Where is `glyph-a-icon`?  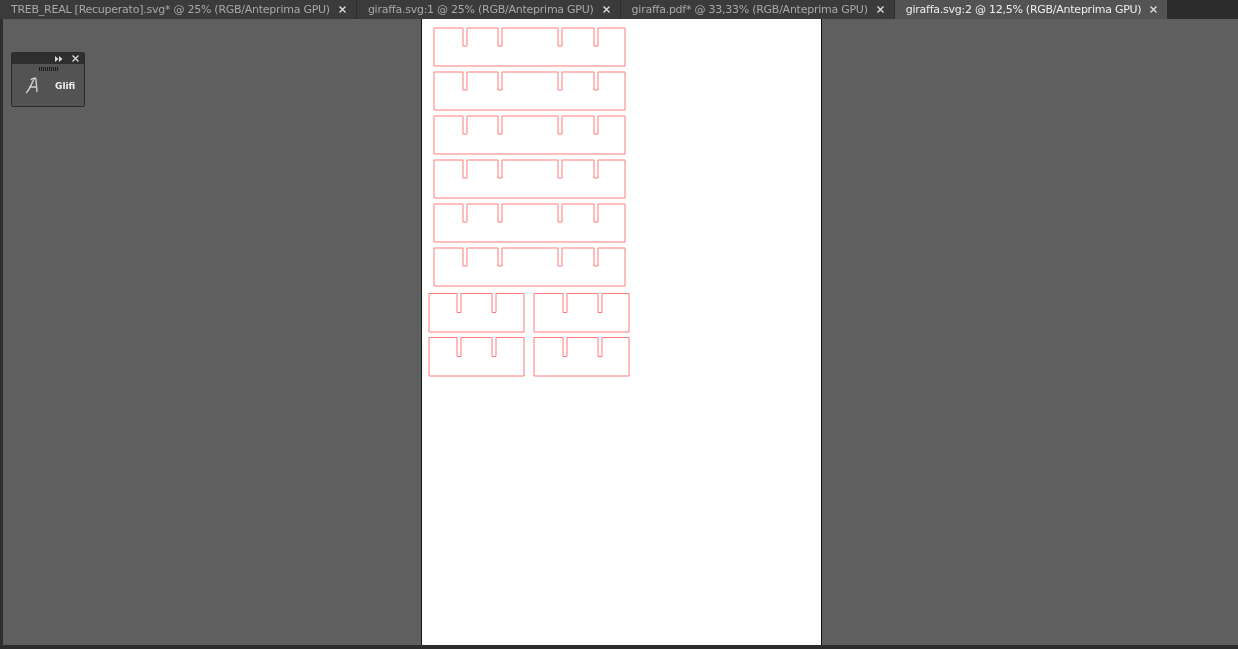
glyph-a-icon is located at coordinates (33, 85).